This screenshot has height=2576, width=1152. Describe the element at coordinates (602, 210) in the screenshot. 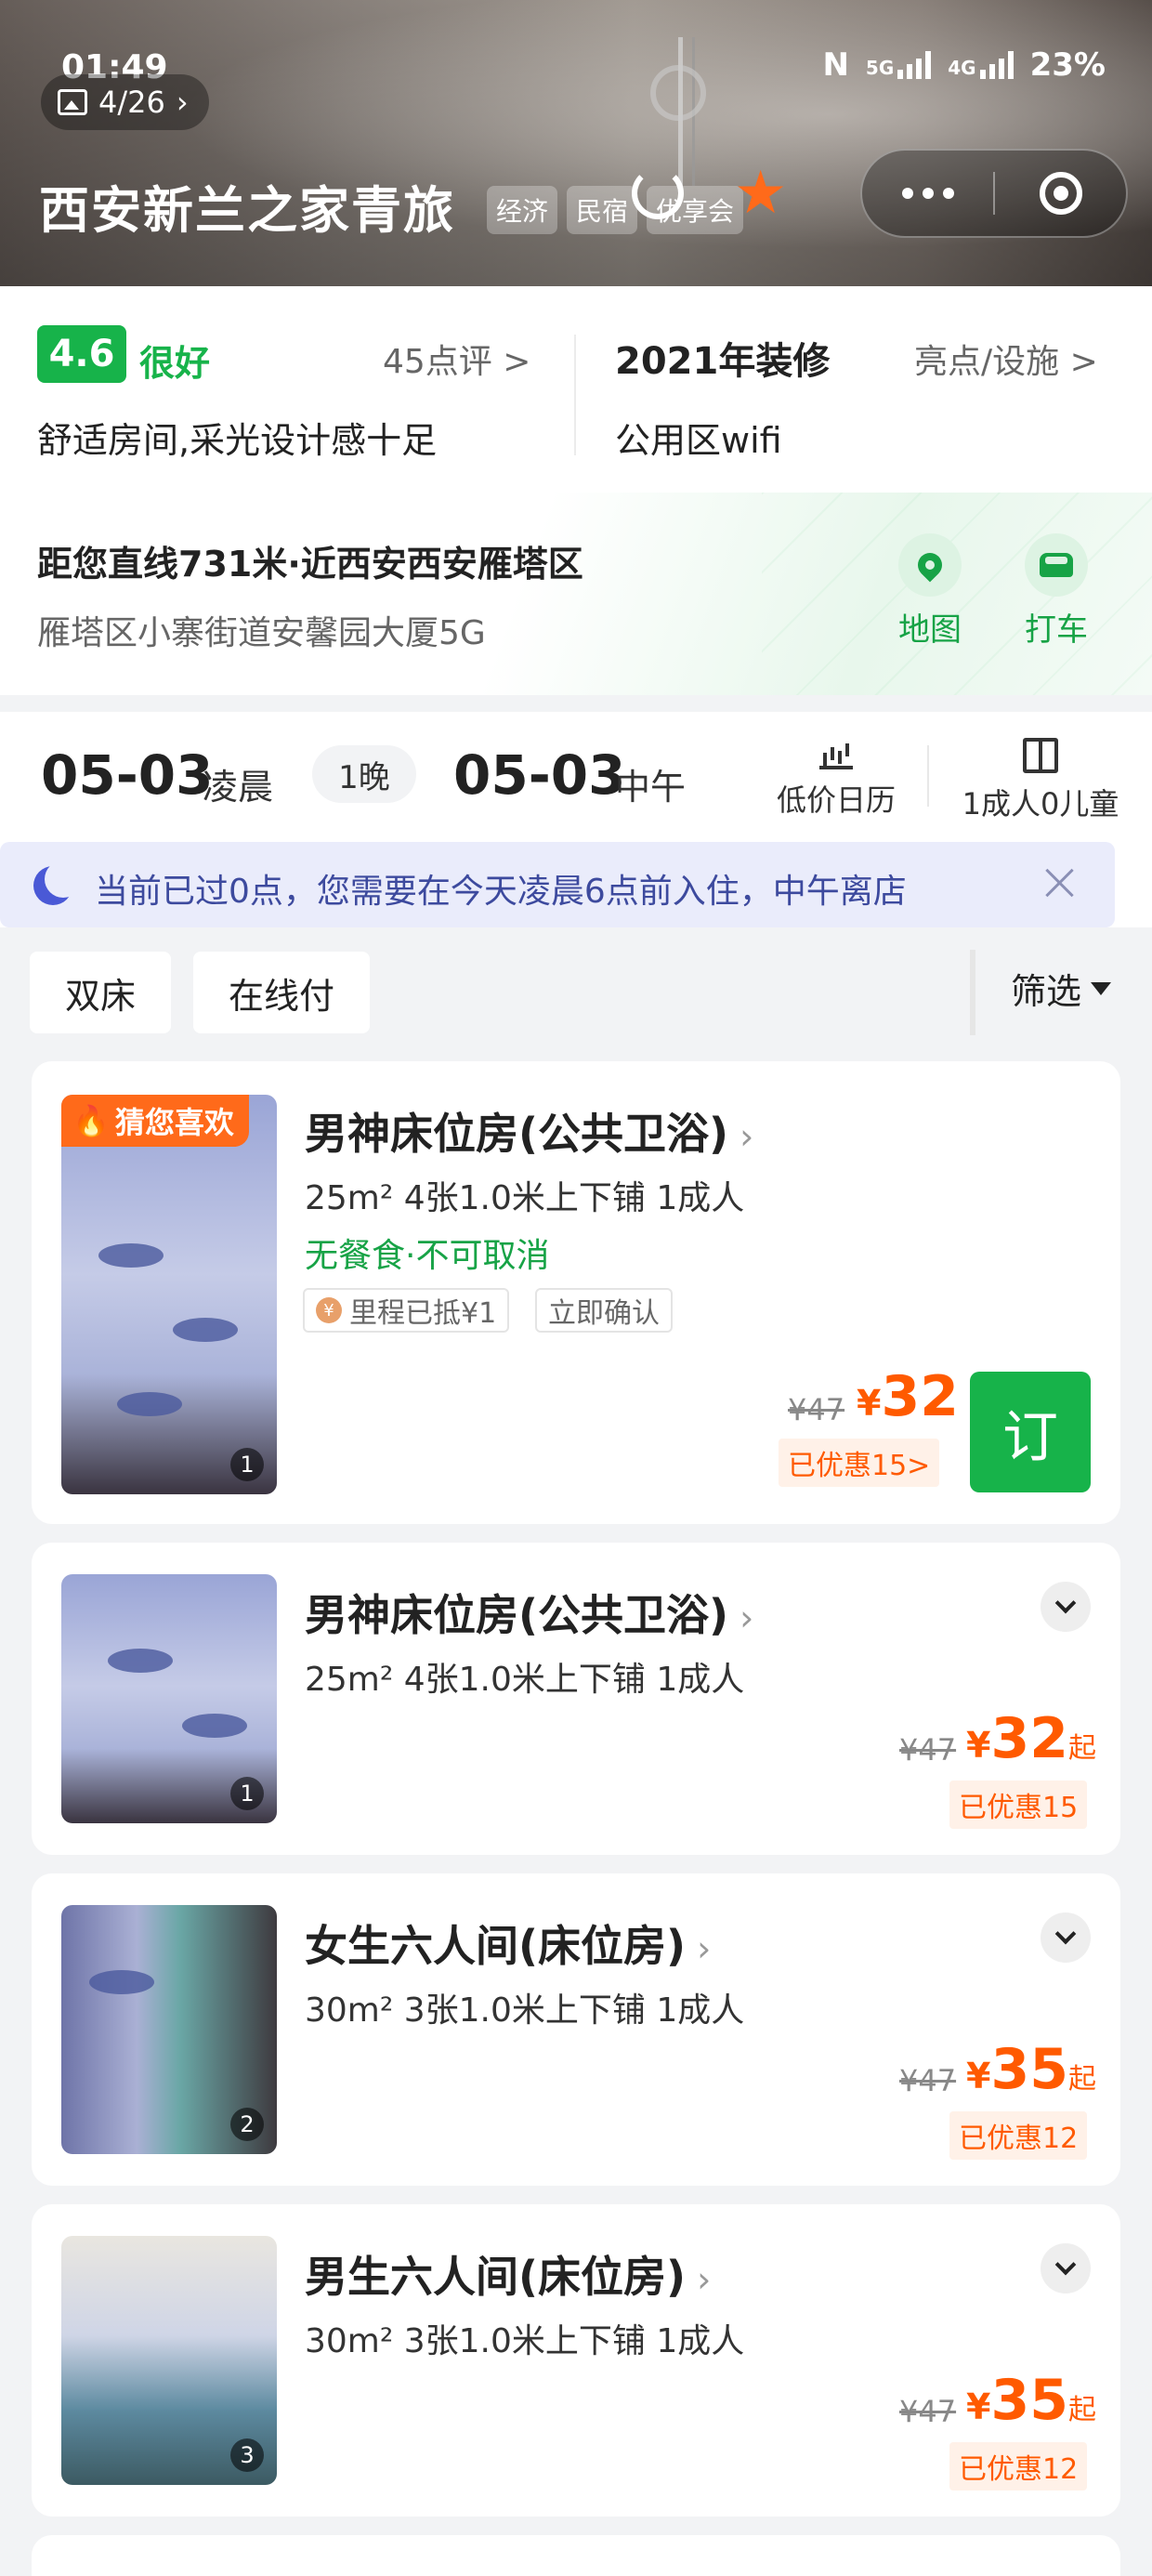

I see `hotel-tag: 民宿` at that location.